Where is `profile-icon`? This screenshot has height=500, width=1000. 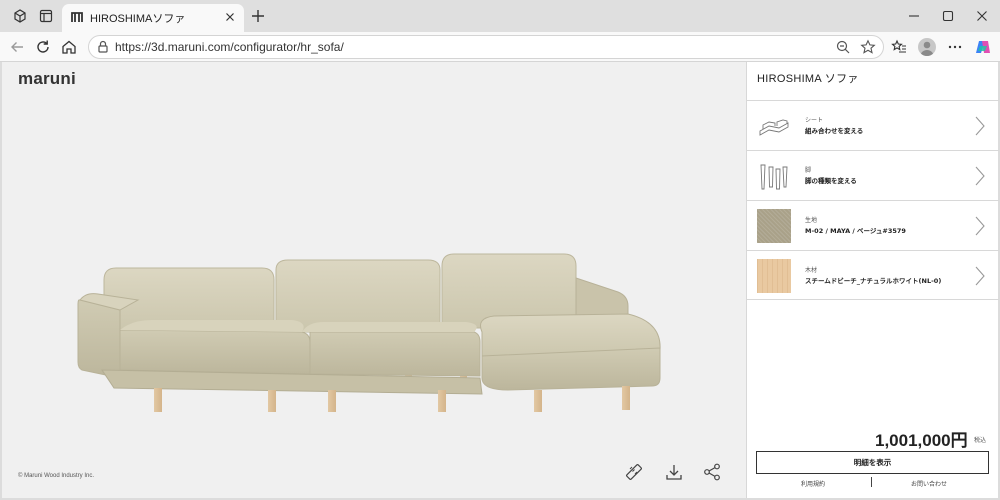 profile-icon is located at coordinates (927, 48).